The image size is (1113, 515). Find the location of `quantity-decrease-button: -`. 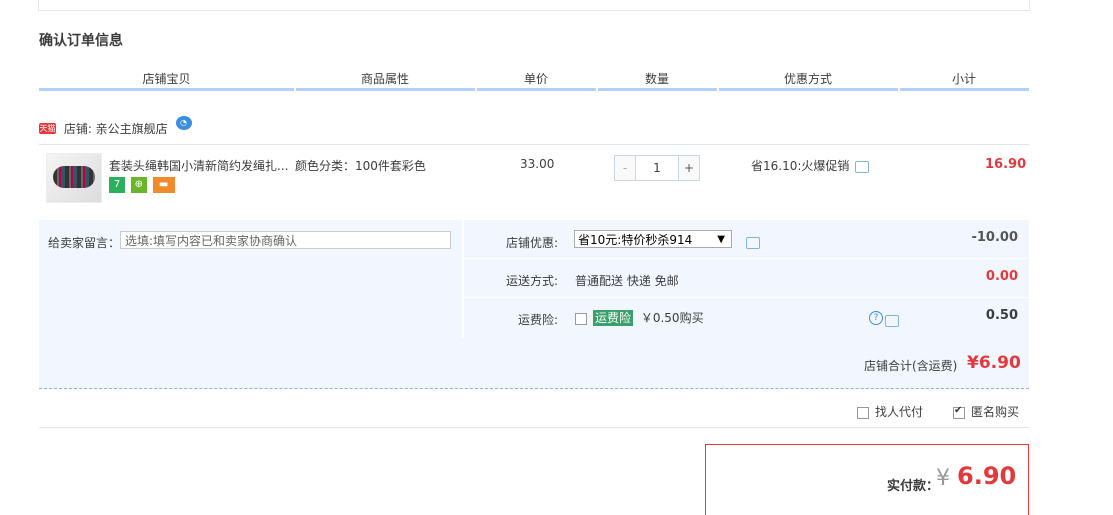

quantity-decrease-button: - is located at coordinates (625, 168).